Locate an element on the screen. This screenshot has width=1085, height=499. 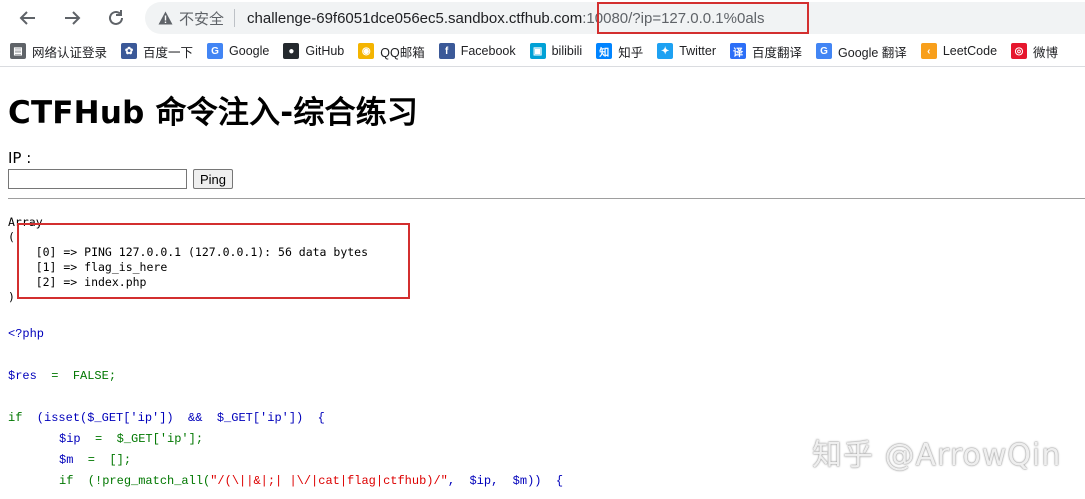
bookmark-item: G Google 翻译 is located at coordinates (861, 51).